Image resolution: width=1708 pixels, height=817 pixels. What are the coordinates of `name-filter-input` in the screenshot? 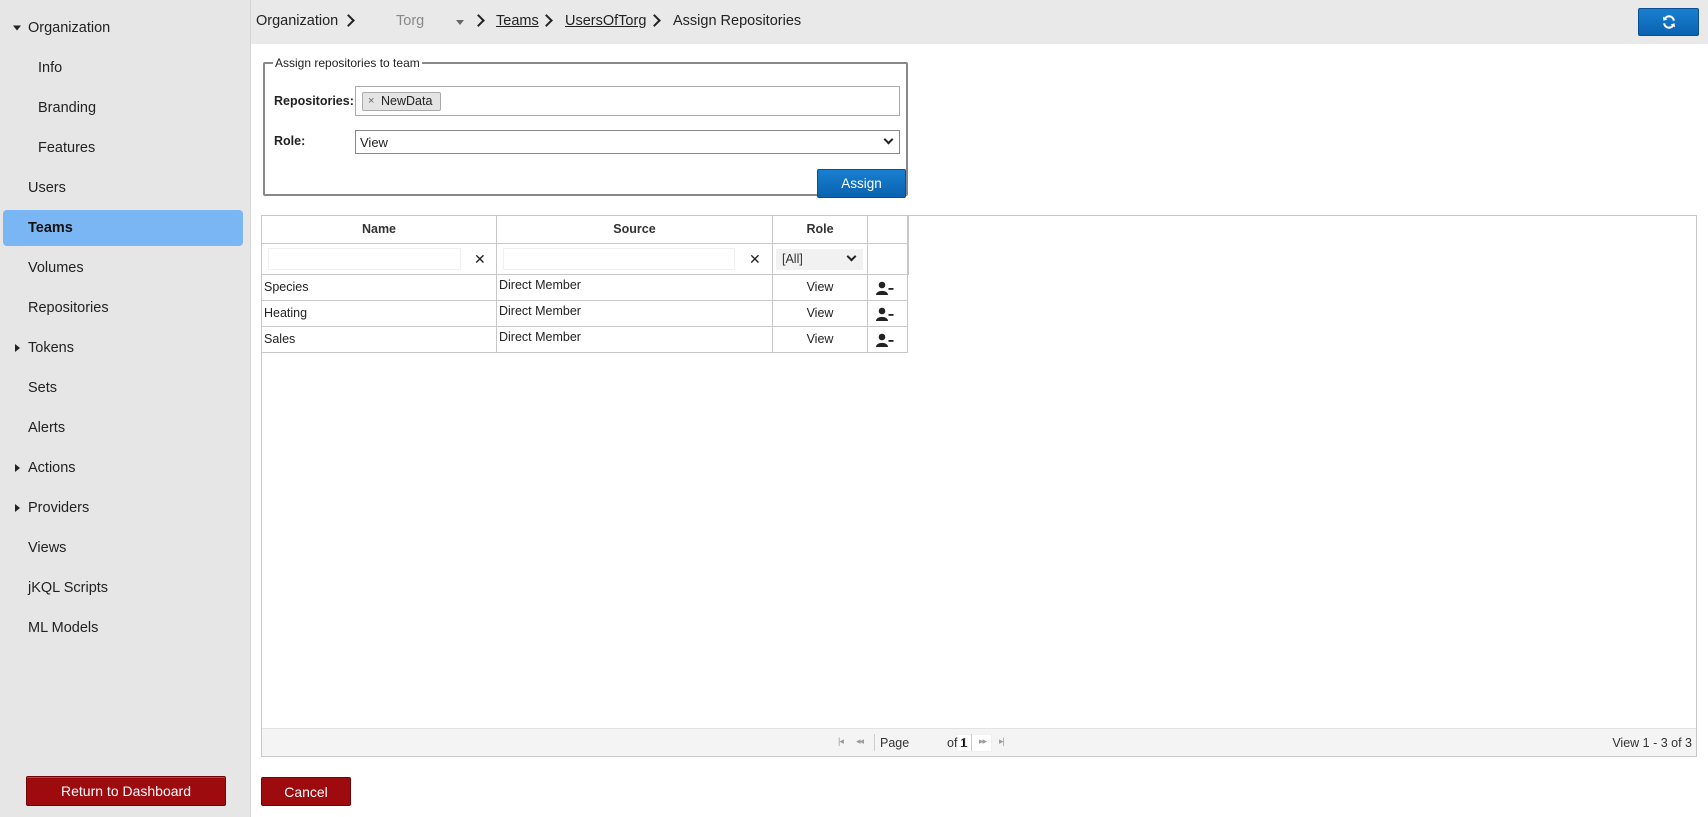 It's located at (364, 259).